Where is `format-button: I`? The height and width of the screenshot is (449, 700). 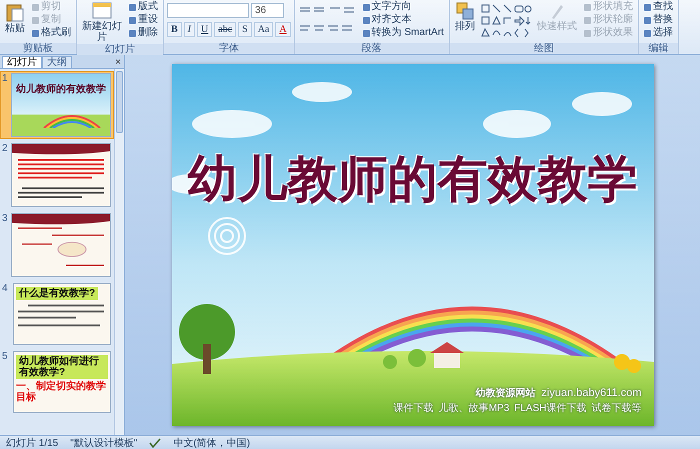 format-button: I is located at coordinates (190, 29).